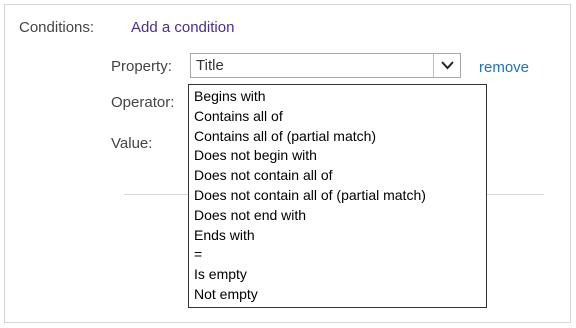 The width and height of the screenshot is (576, 328). Describe the element at coordinates (210, 65) in the screenshot. I see `property-selected-value: Title` at that location.